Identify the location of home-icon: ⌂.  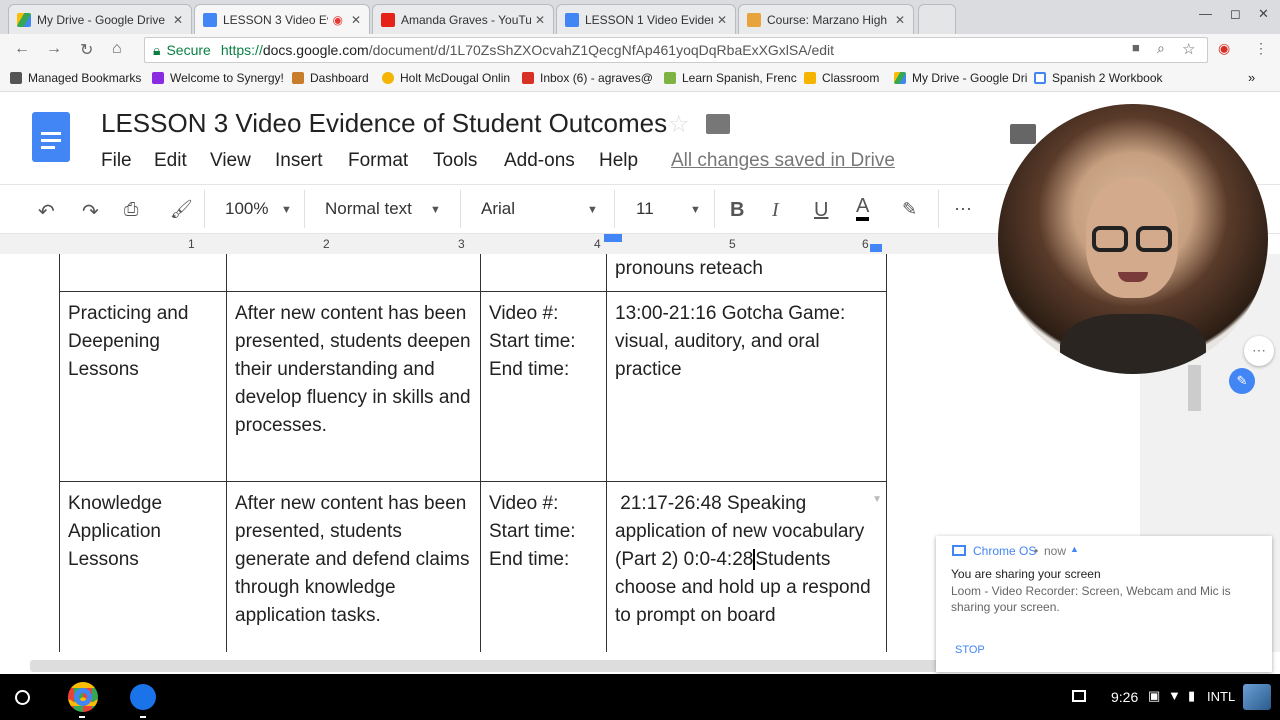
(117, 49).